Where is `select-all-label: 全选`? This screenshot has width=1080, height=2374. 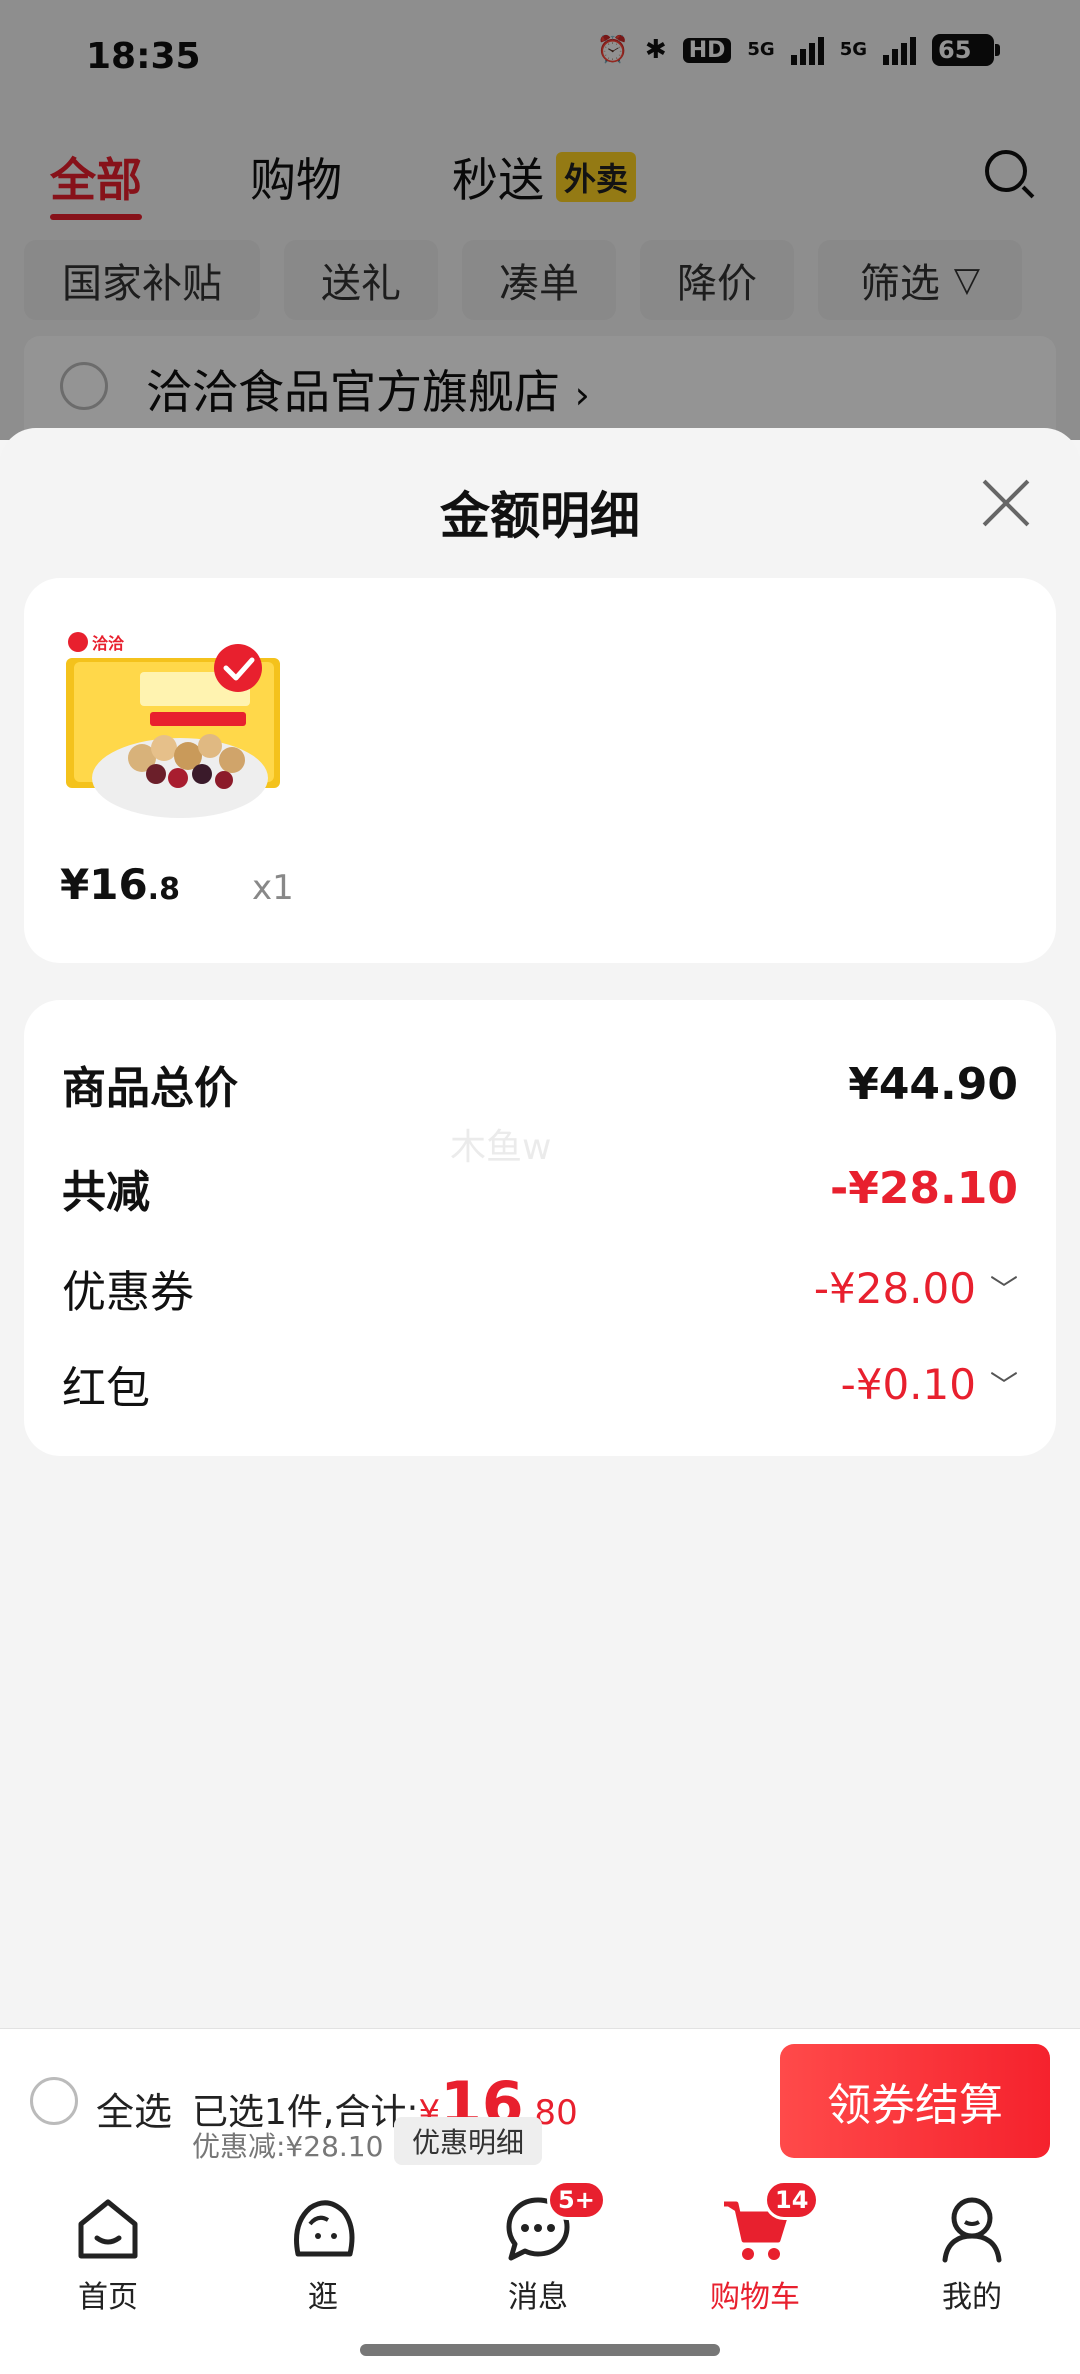 select-all-label: 全选 is located at coordinates (134, 2108).